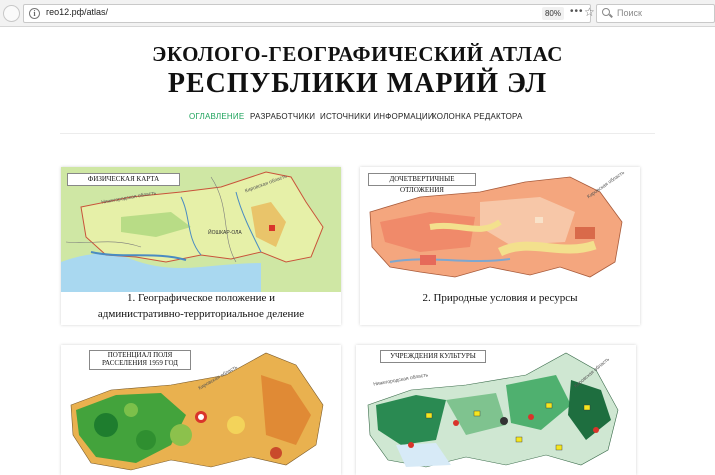  I want to click on nav-contents: ОГЛАВЛЕНИЕ, so click(216, 116).